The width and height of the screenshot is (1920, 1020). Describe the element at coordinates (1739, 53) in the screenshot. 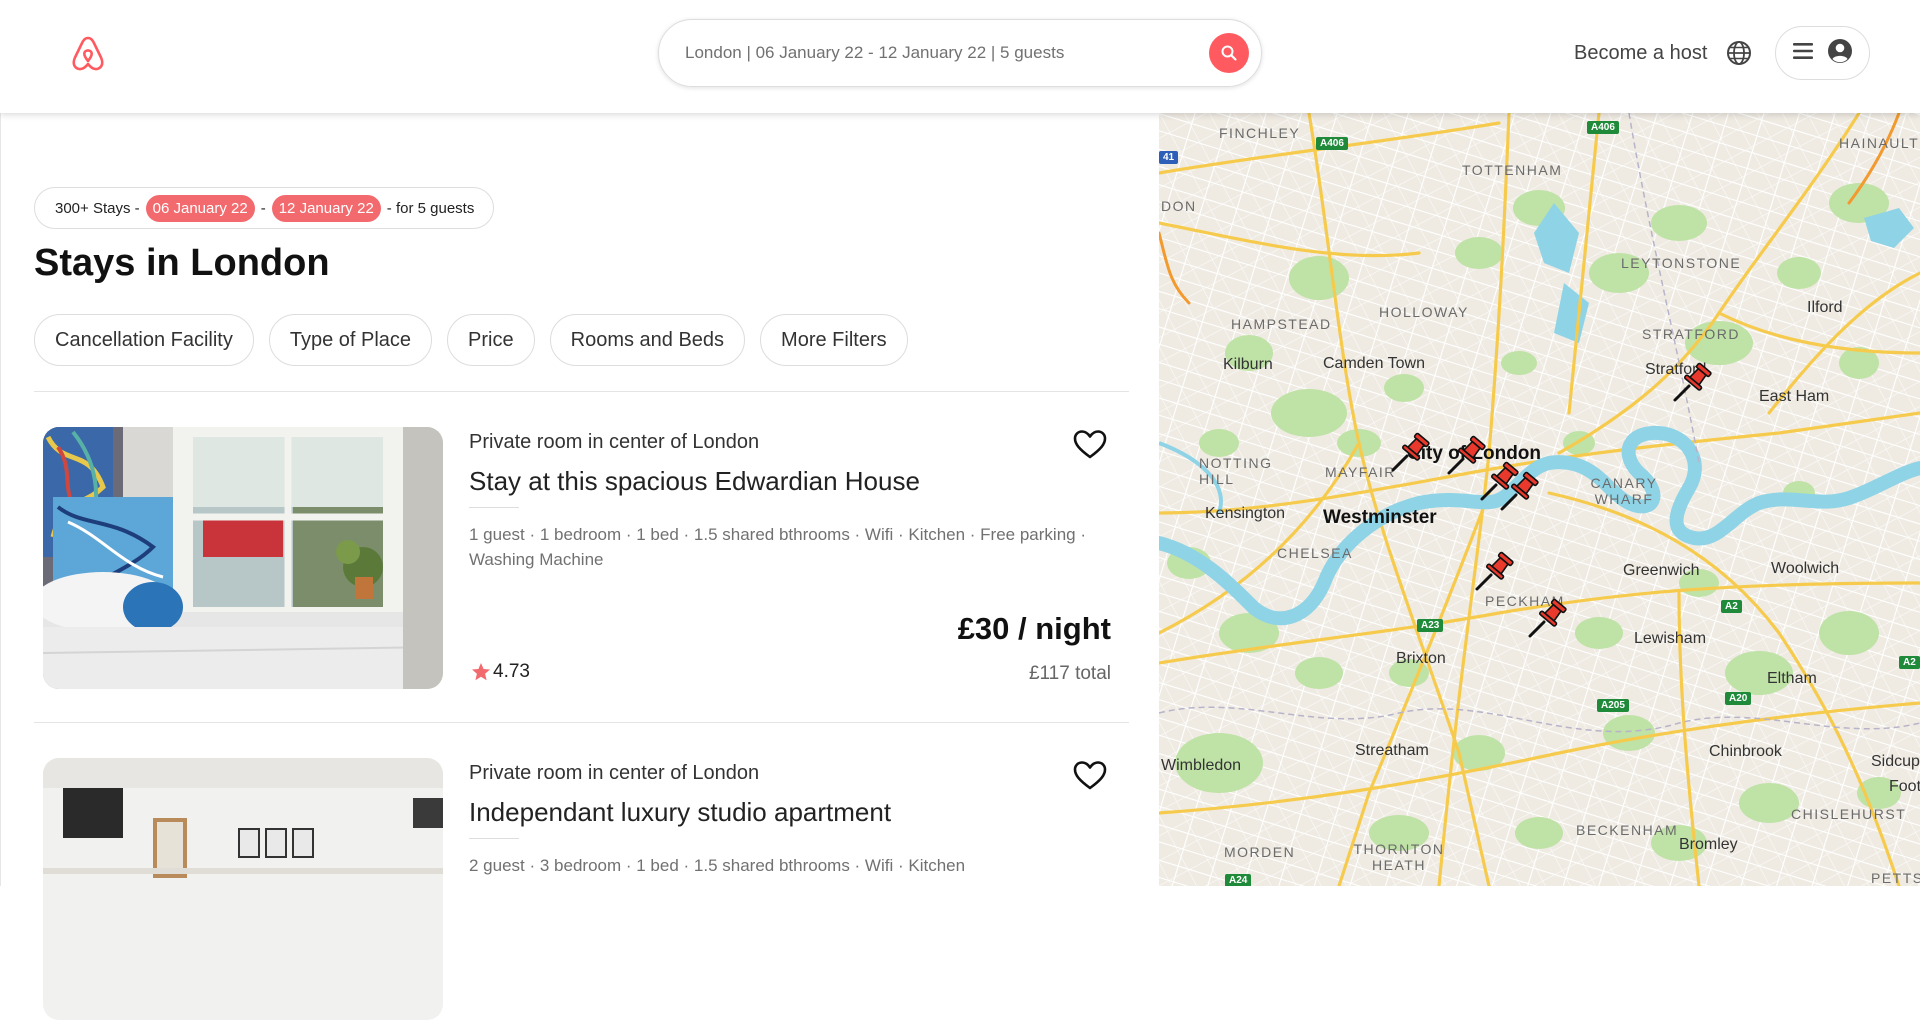

I see `globe-icon` at that location.